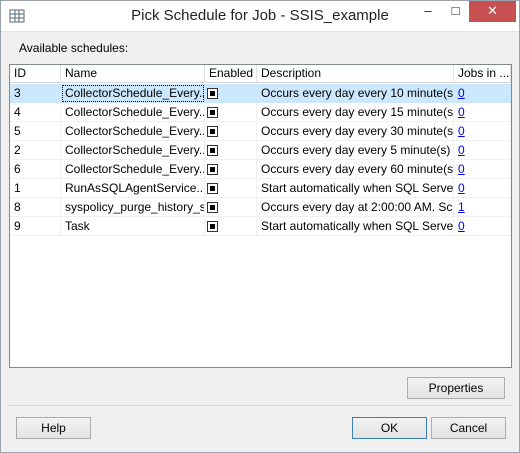 Image resolution: width=520 pixels, height=453 pixels. What do you see at coordinates (355, 74) in the screenshot?
I see `column-header-description: Description` at bounding box center [355, 74].